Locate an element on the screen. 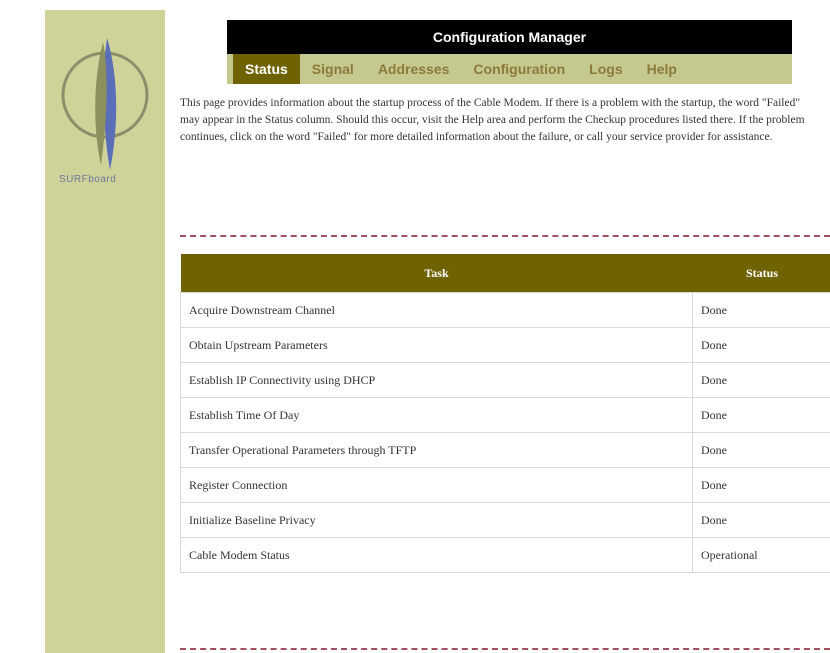  page-title: Configuration Manager is located at coordinates (509, 37).